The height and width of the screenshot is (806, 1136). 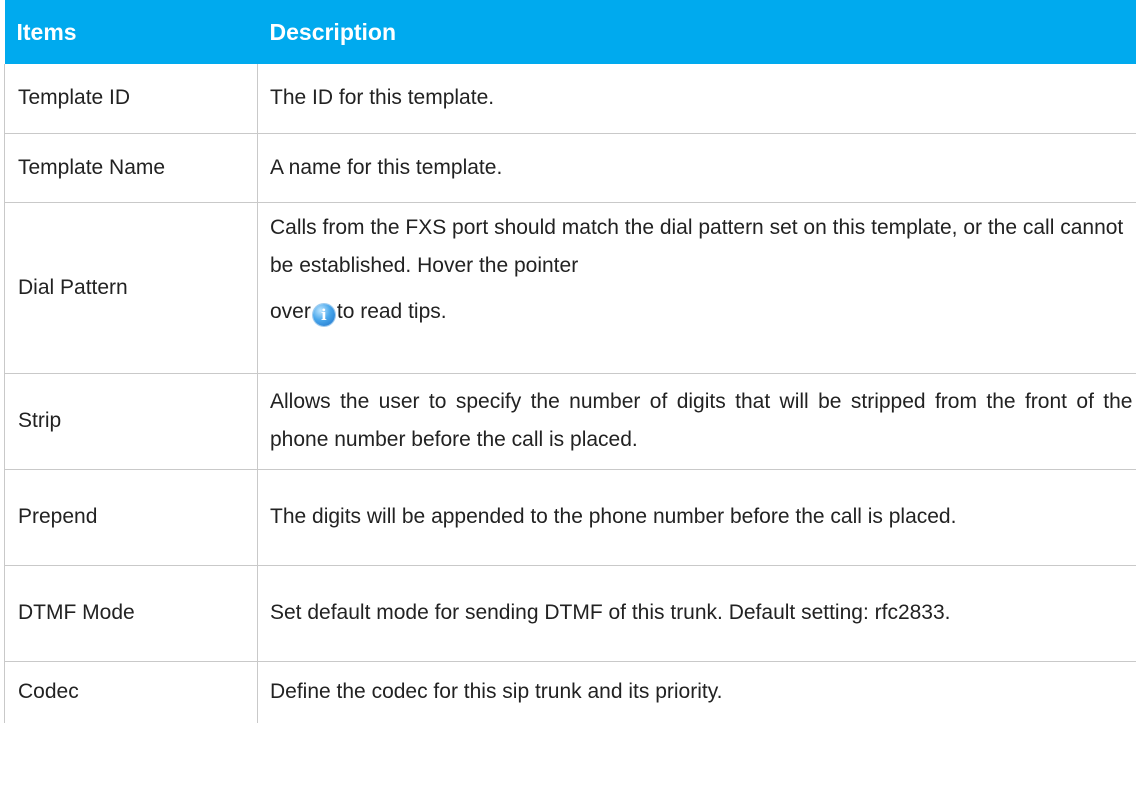 What do you see at coordinates (131, 32) in the screenshot?
I see `items-column-header: Items` at bounding box center [131, 32].